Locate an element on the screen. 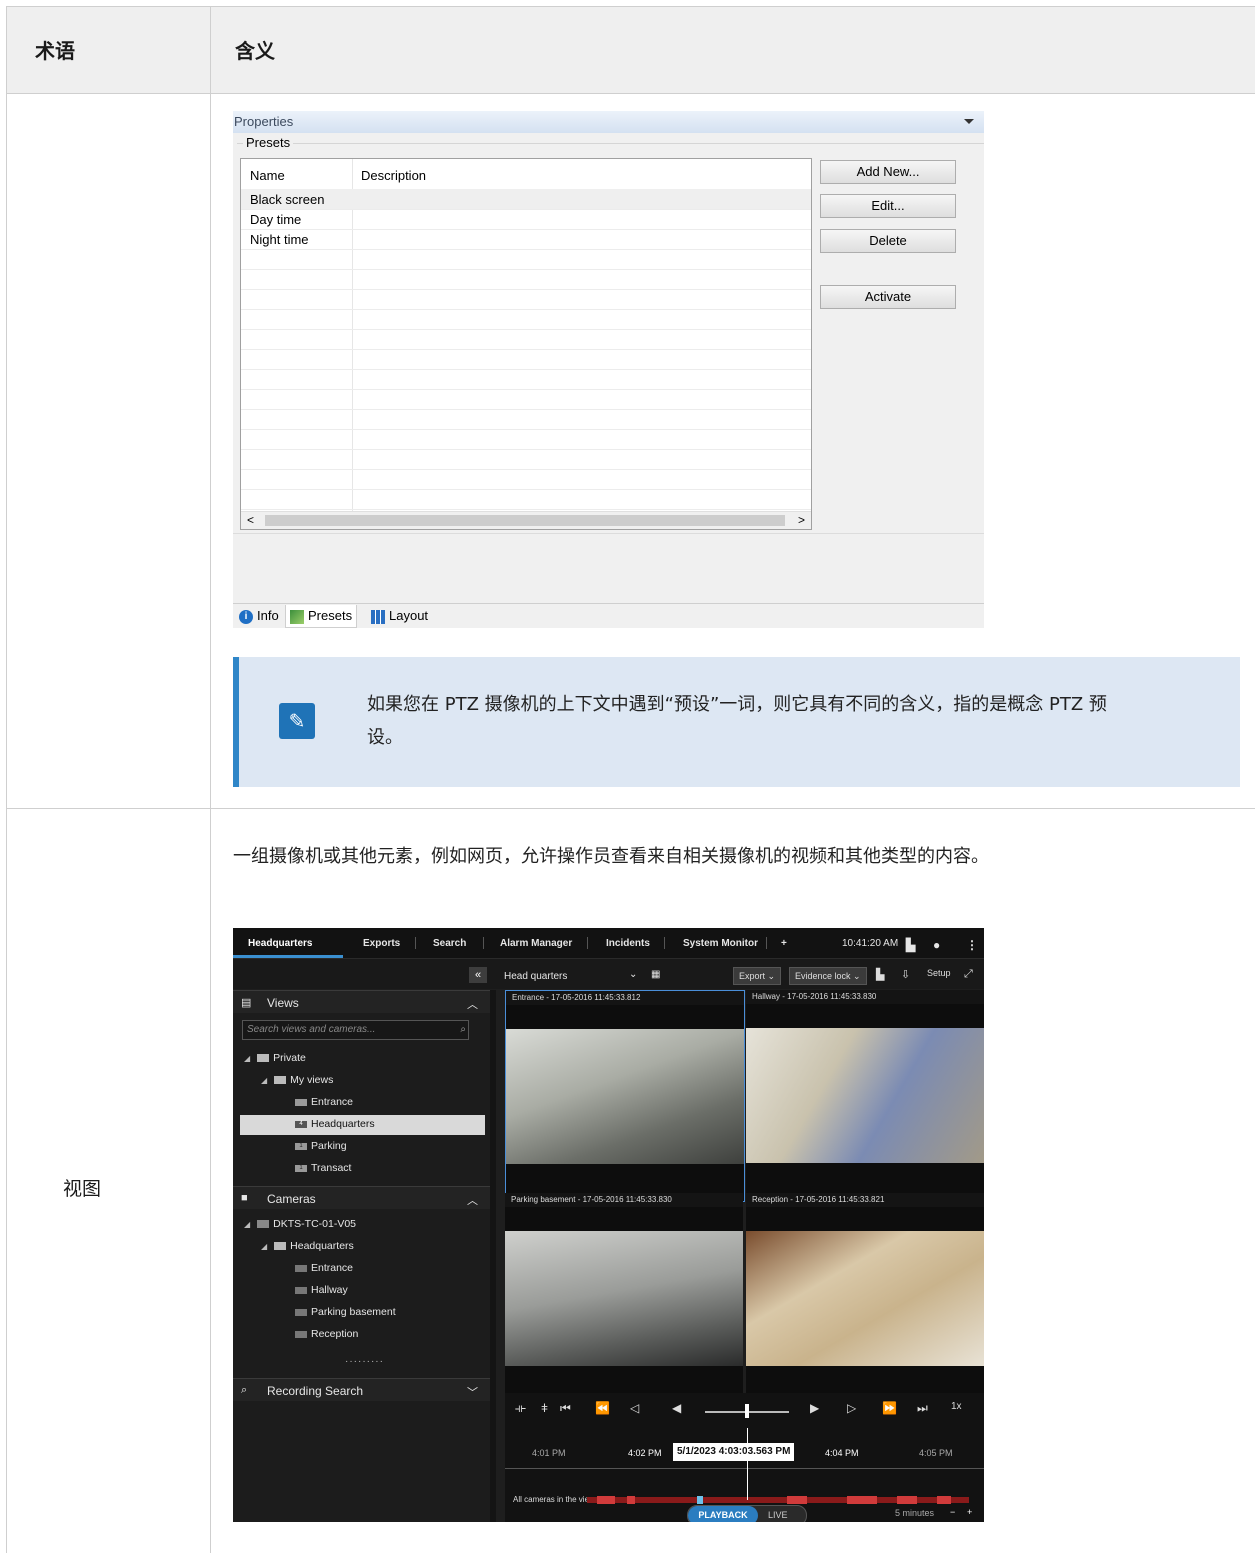 This screenshot has height=1553, width=1255. tree-view-parking: 1 Parking is located at coordinates (321, 1146).